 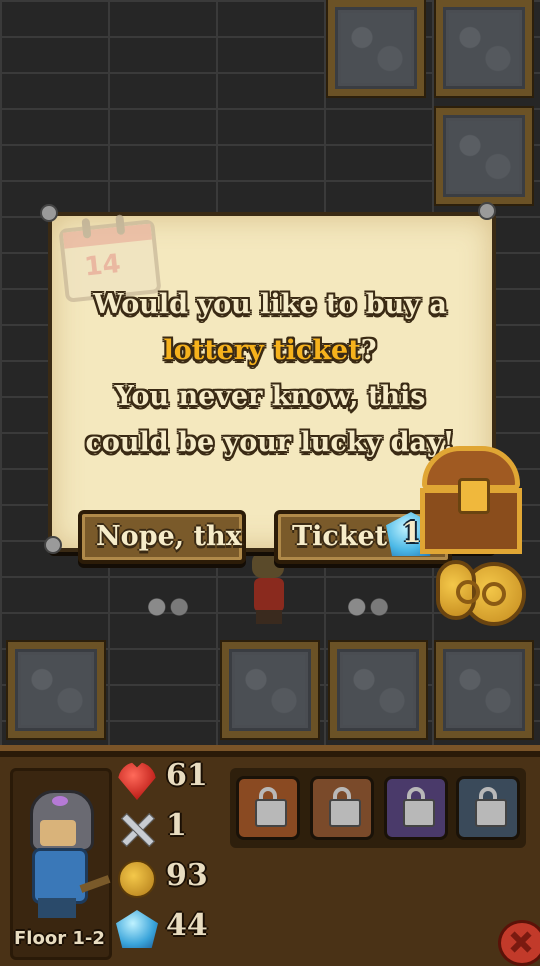 I want to click on crossed-swords-icon, so click(x=137, y=829).